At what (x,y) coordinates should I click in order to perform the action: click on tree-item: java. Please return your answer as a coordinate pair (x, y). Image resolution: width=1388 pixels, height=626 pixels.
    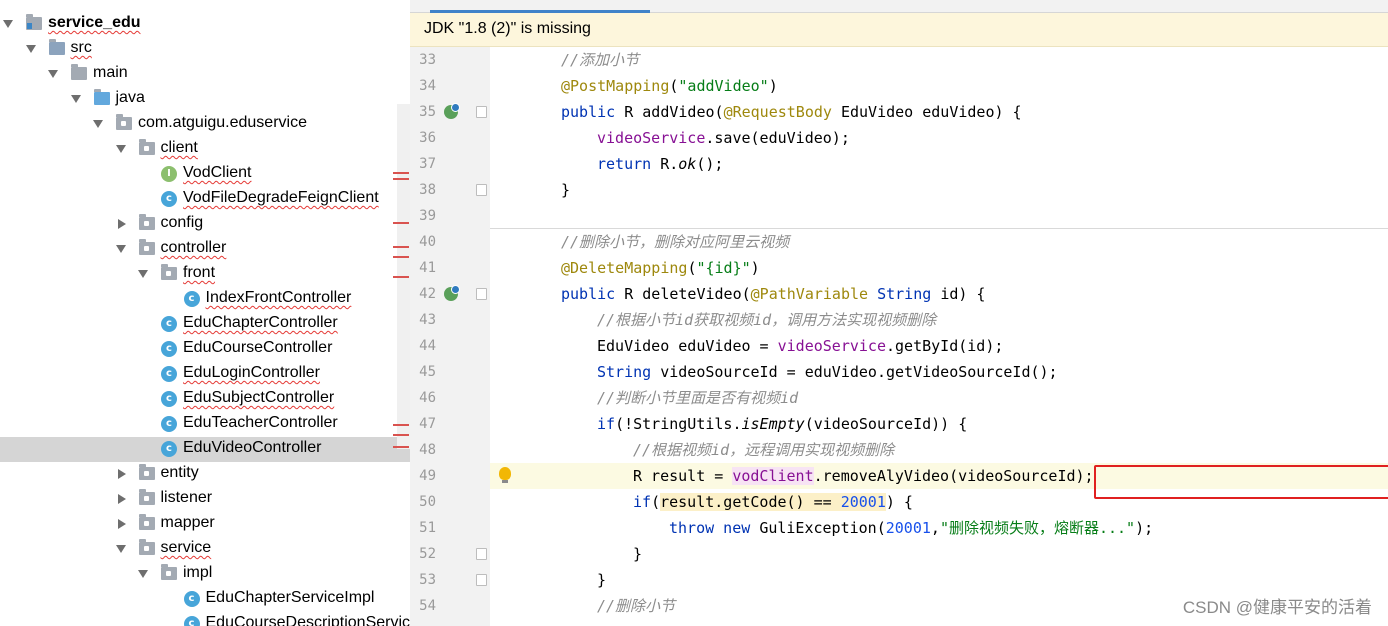
    Looking at the image, I should click on (205, 99).